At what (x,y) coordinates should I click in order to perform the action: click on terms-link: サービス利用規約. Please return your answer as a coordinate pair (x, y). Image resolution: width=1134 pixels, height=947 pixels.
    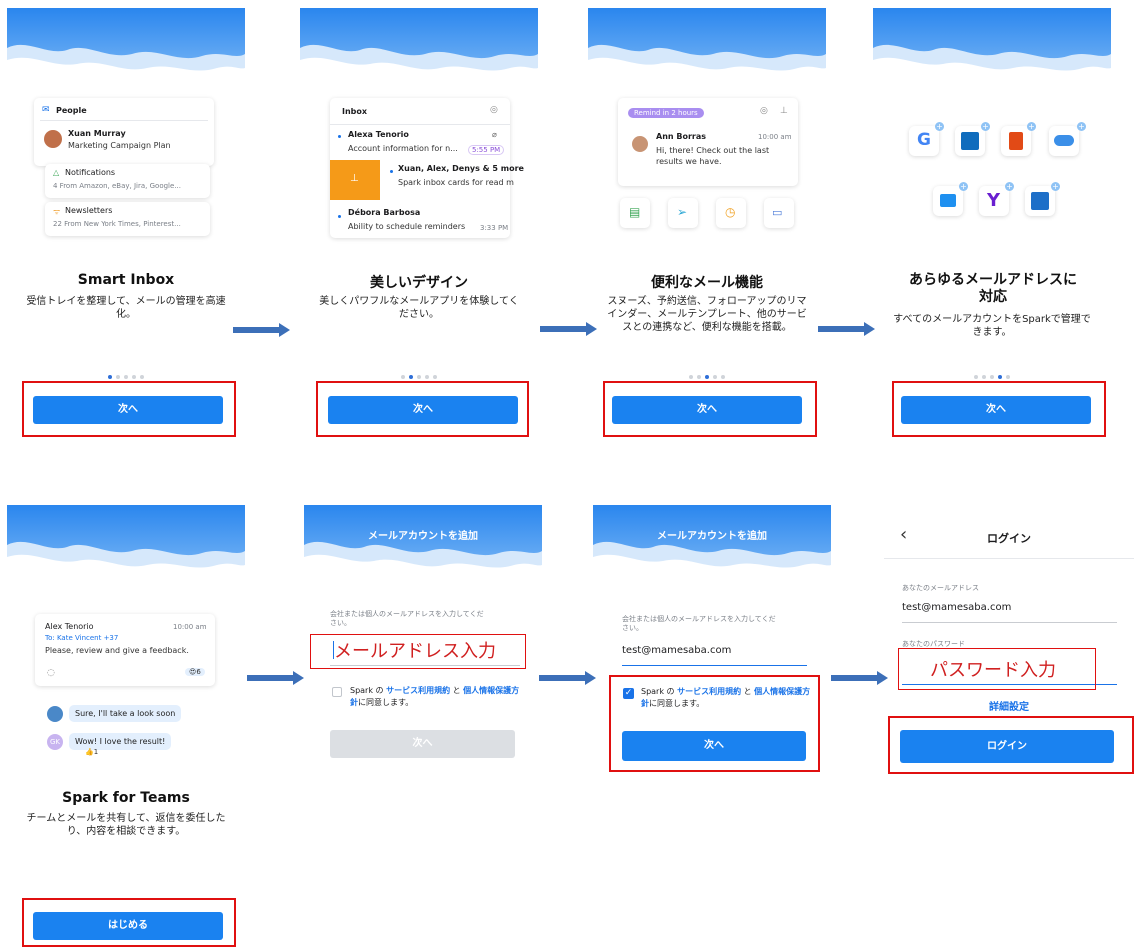
    Looking at the image, I should click on (418, 690).